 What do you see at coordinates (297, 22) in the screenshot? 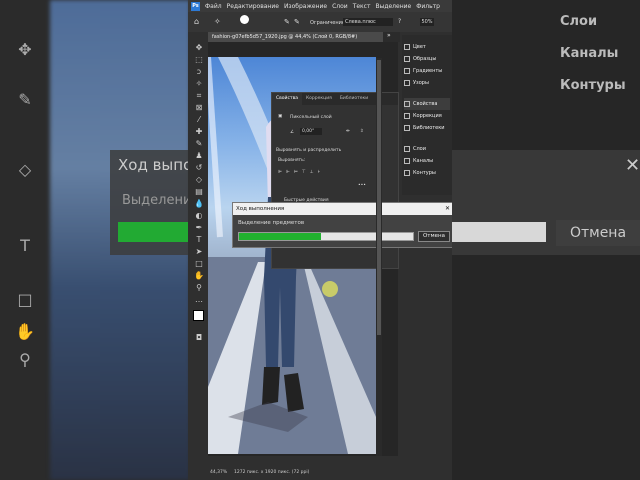
I see `add-icon: ✎` at bounding box center [297, 22].